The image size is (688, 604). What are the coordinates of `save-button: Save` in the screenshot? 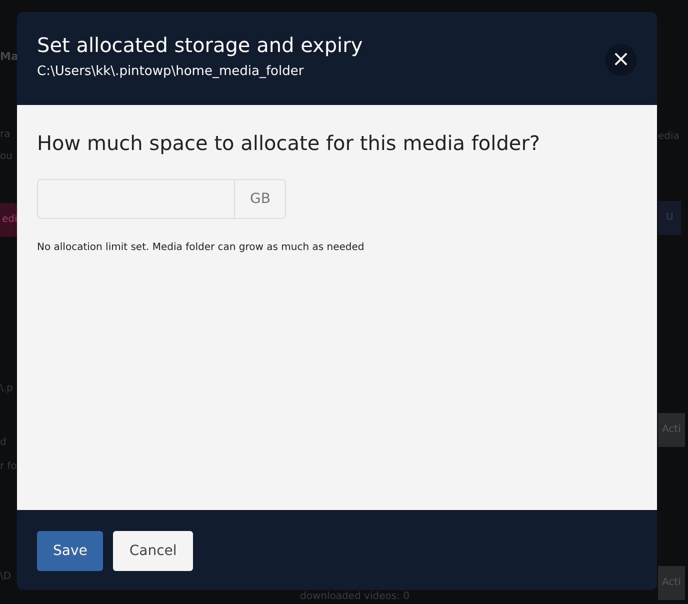 It's located at (70, 551).